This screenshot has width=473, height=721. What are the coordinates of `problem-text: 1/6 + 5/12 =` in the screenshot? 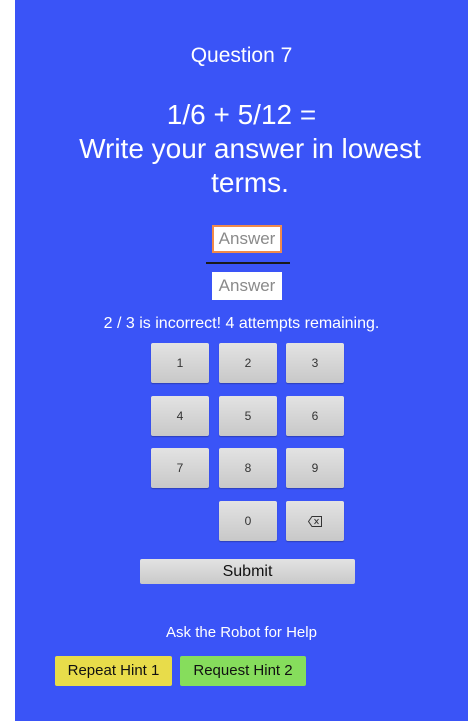 It's located at (241, 114).